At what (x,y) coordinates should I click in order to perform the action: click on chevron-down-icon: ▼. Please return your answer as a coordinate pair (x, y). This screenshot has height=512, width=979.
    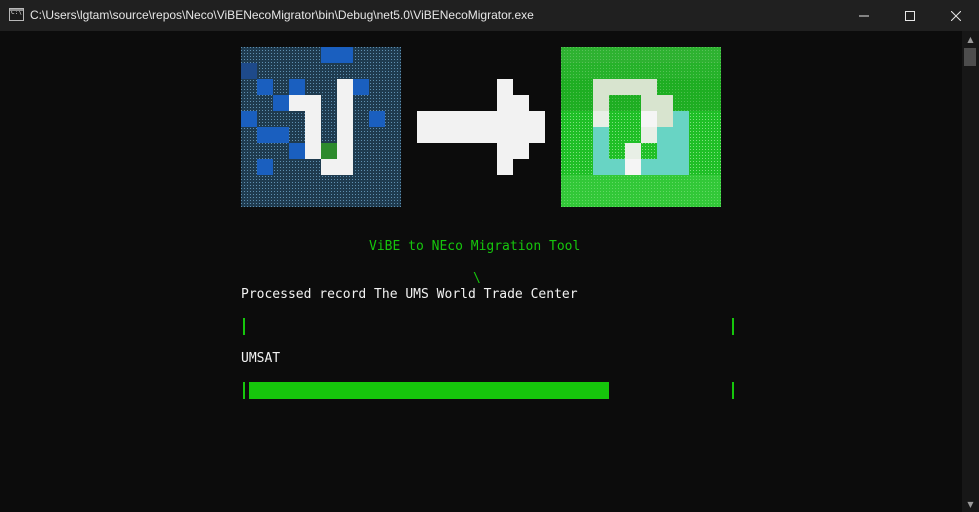
    Looking at the image, I should click on (970, 504).